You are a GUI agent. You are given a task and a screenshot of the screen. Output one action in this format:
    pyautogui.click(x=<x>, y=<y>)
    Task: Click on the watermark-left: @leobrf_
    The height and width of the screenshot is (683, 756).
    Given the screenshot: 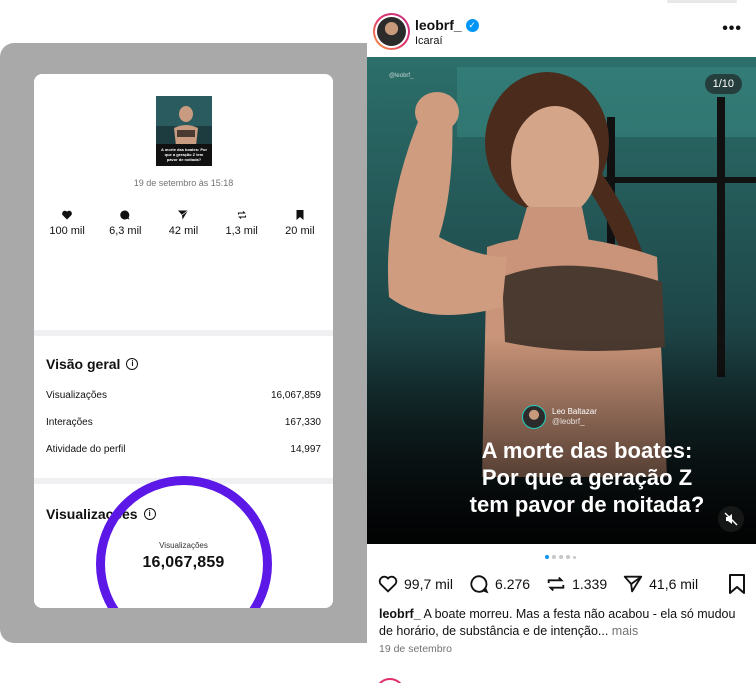 What is the action you would take?
    pyautogui.click(x=401, y=76)
    